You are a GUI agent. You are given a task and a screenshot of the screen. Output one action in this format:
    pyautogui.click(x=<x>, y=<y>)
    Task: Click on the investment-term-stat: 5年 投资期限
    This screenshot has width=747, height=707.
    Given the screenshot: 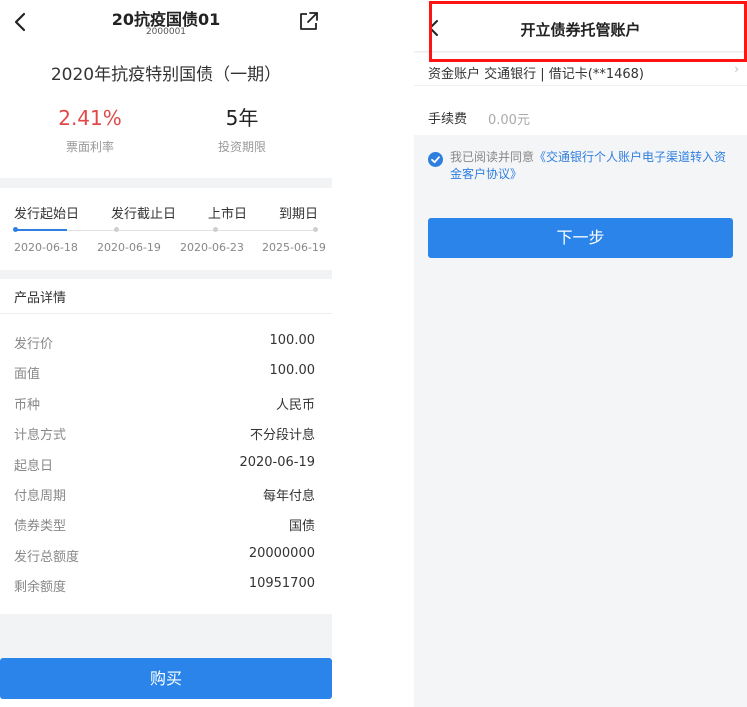 What is the action you would take?
    pyautogui.click(x=242, y=129)
    